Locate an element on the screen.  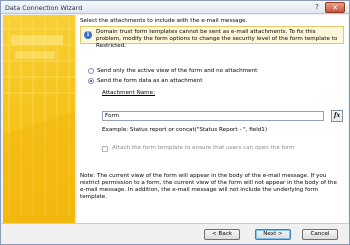
formula-button: fx is located at coordinates (337, 116).